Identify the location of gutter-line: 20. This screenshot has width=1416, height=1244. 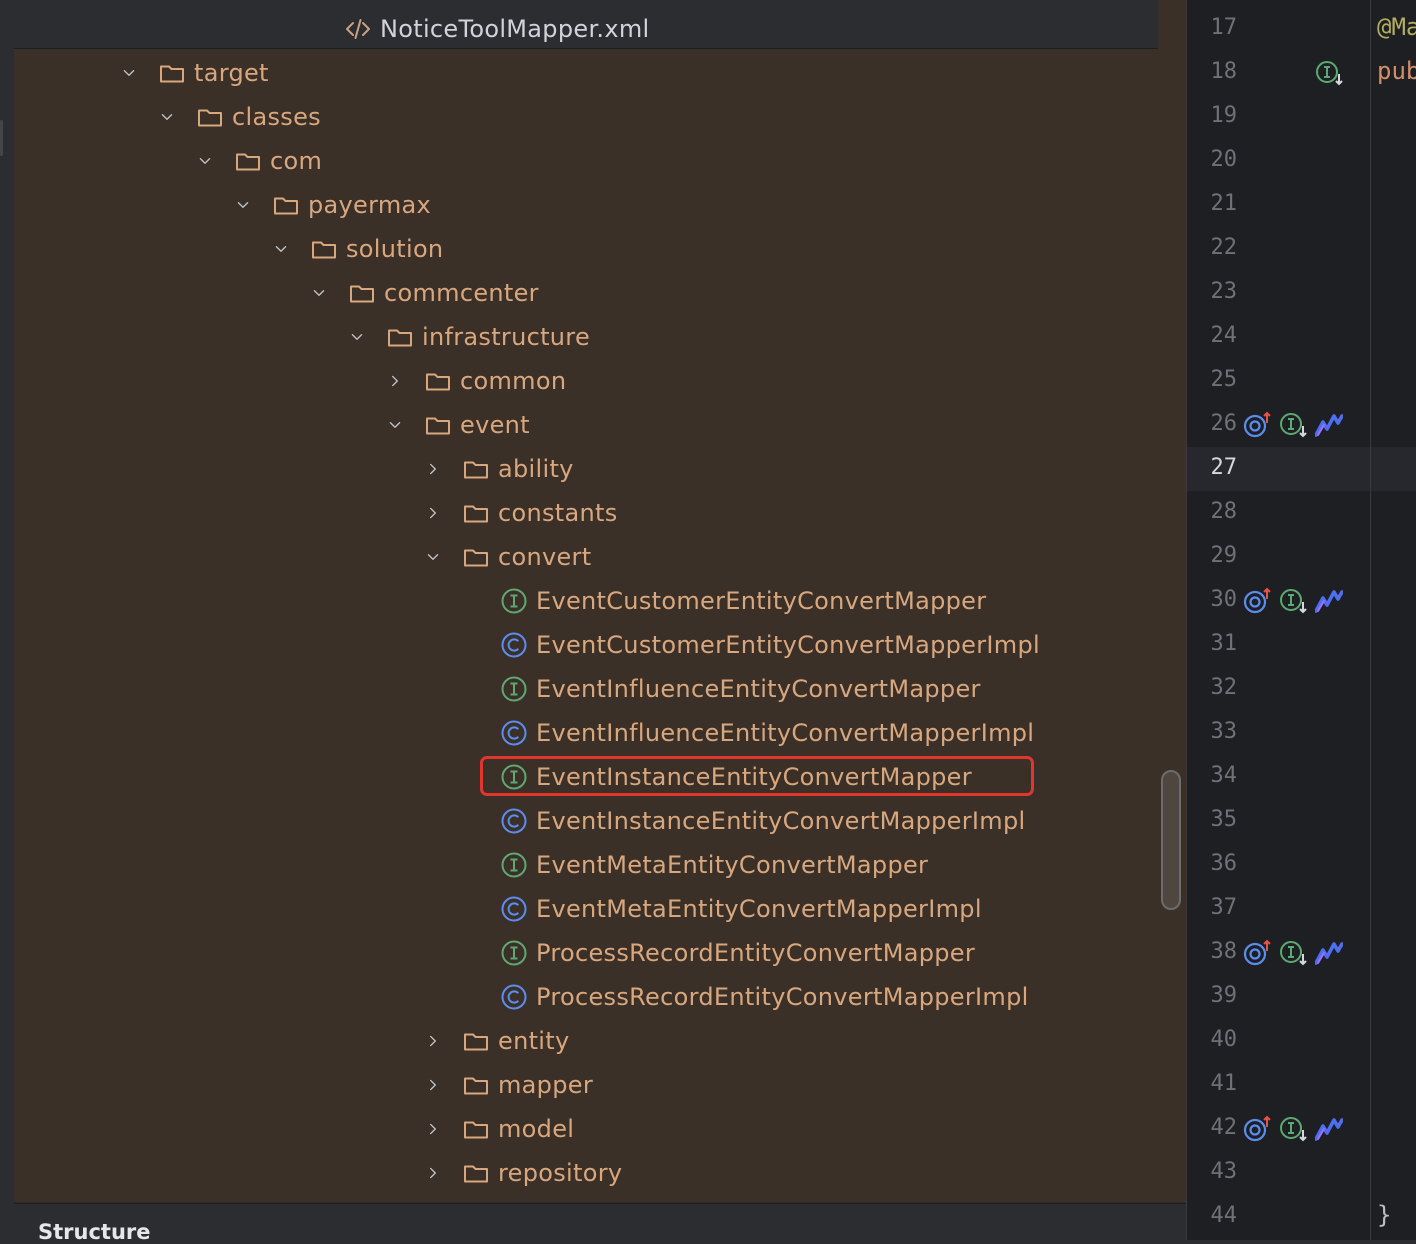
(1279, 161).